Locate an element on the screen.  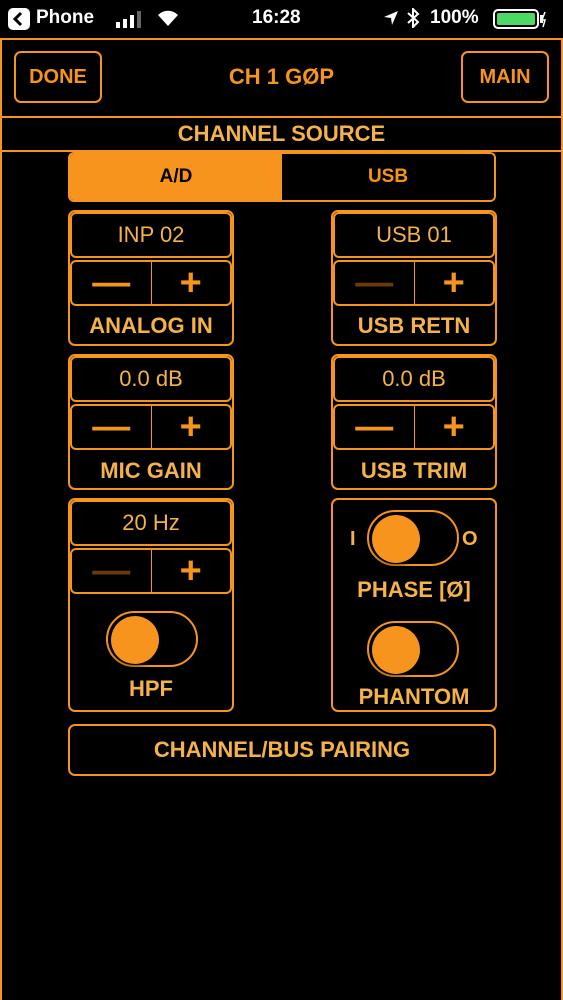
analog-plus-button: + is located at coordinates (190, 283).